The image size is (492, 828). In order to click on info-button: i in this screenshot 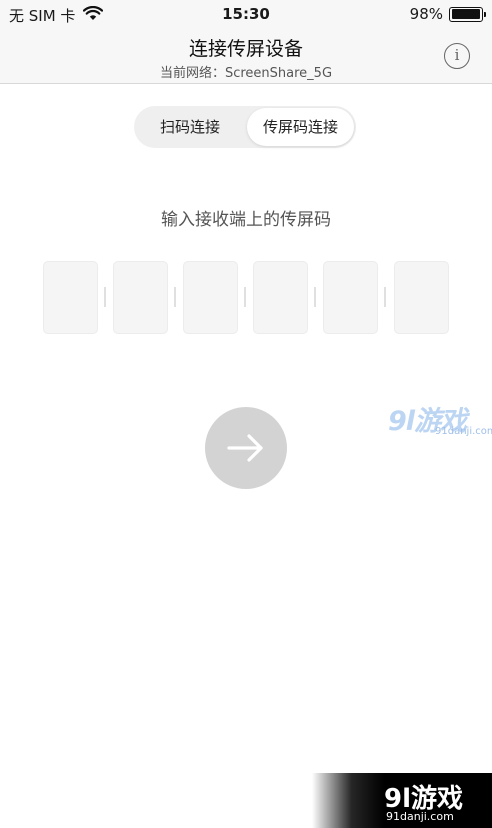, I will do `click(457, 56)`.